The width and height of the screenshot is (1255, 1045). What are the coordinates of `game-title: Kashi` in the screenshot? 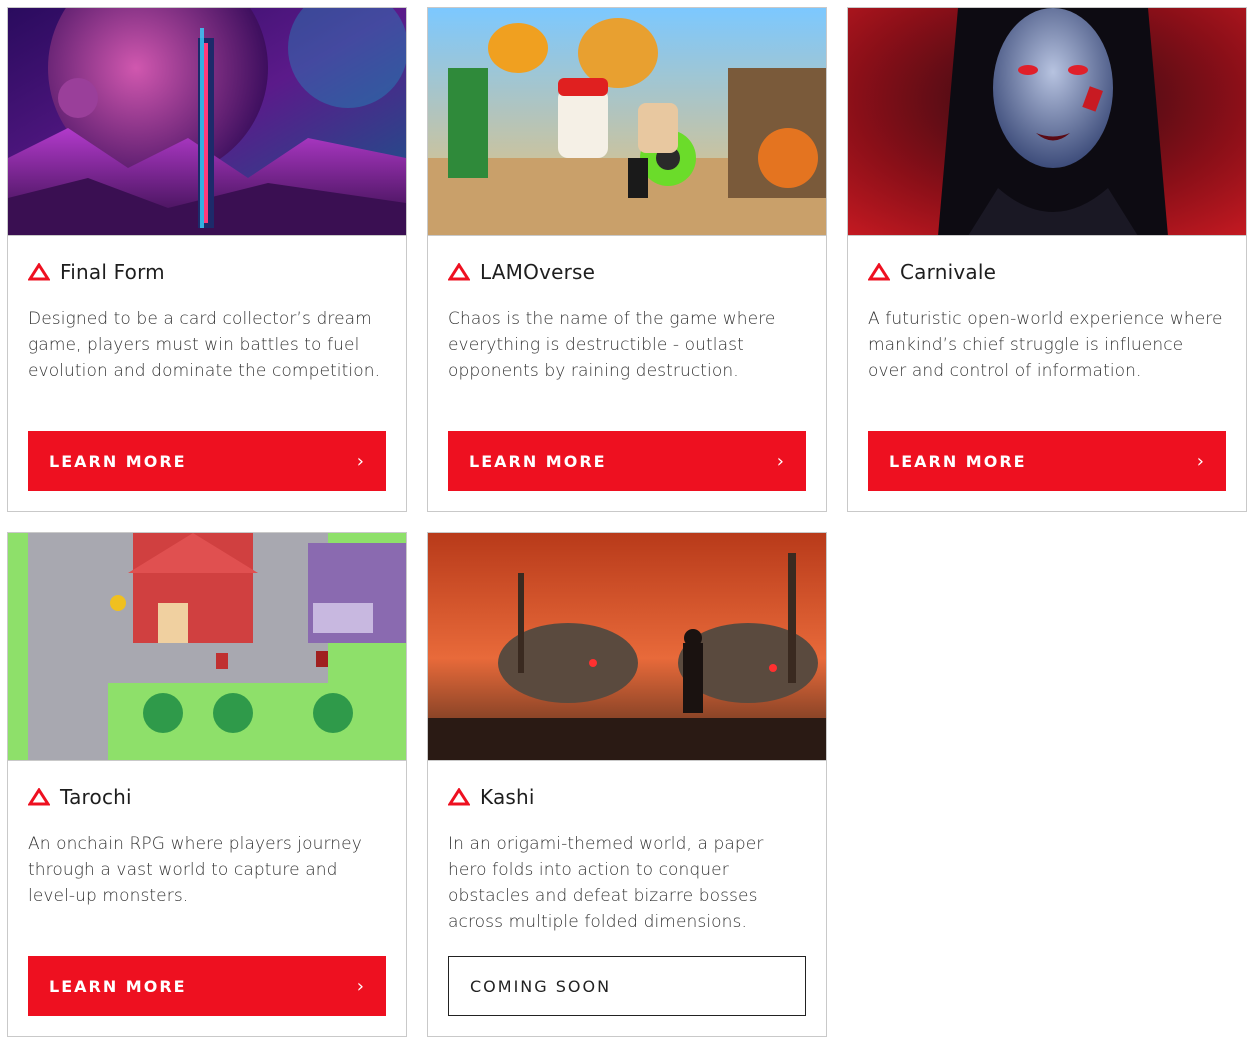 It's located at (507, 797).